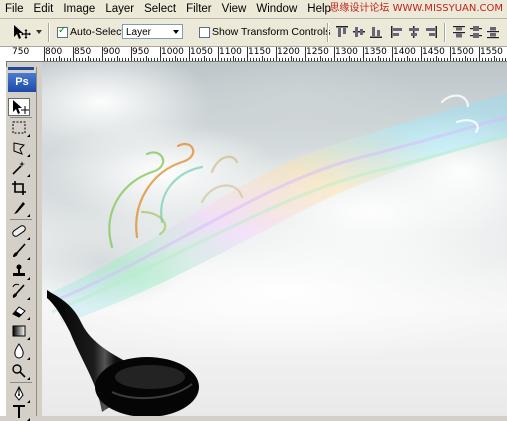  I want to click on chevron-down-icon, so click(176, 32).